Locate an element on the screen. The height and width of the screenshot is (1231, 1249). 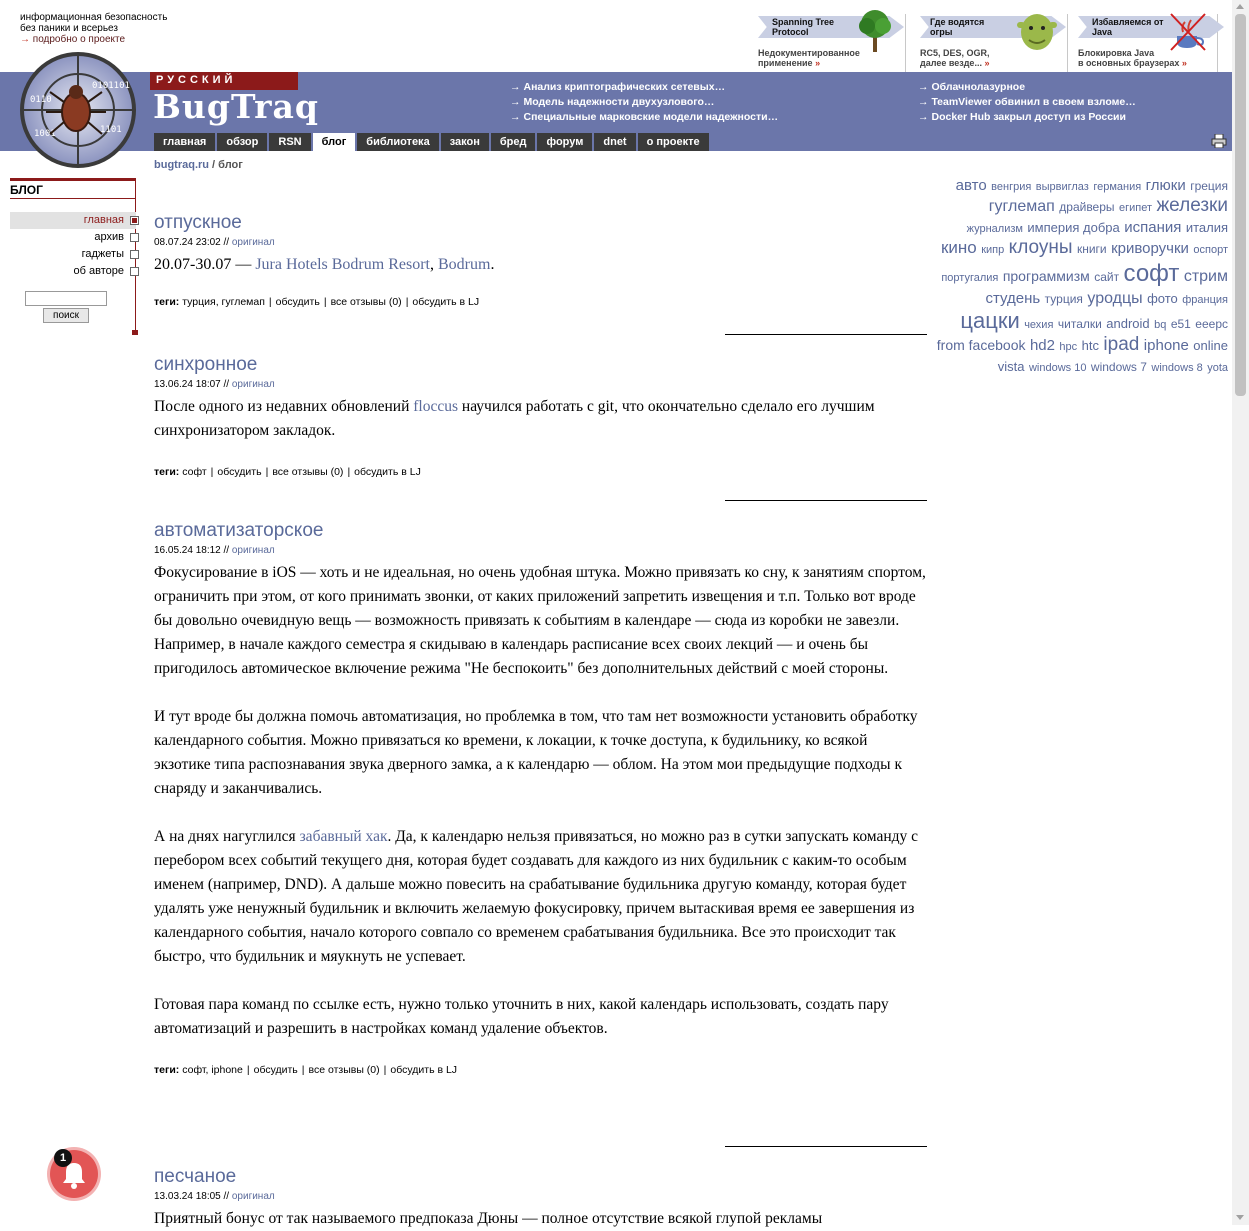
tag-link: журнализм is located at coordinates (995, 229).